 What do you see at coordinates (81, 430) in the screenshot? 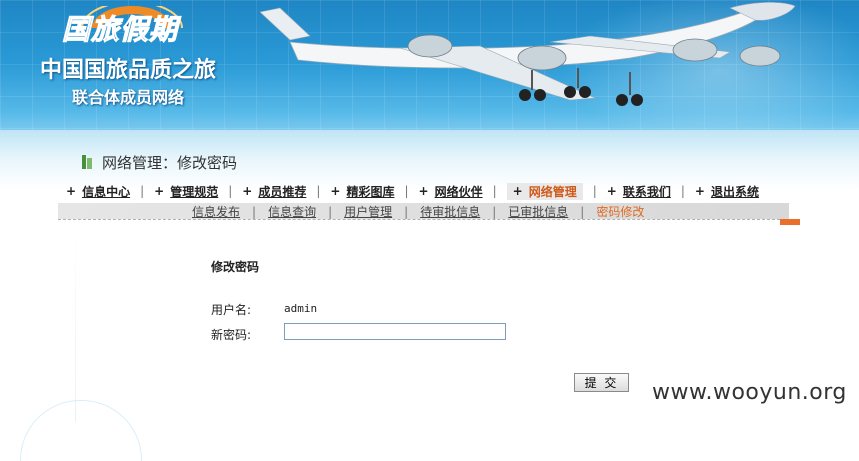
I see `decorative-arc` at bounding box center [81, 430].